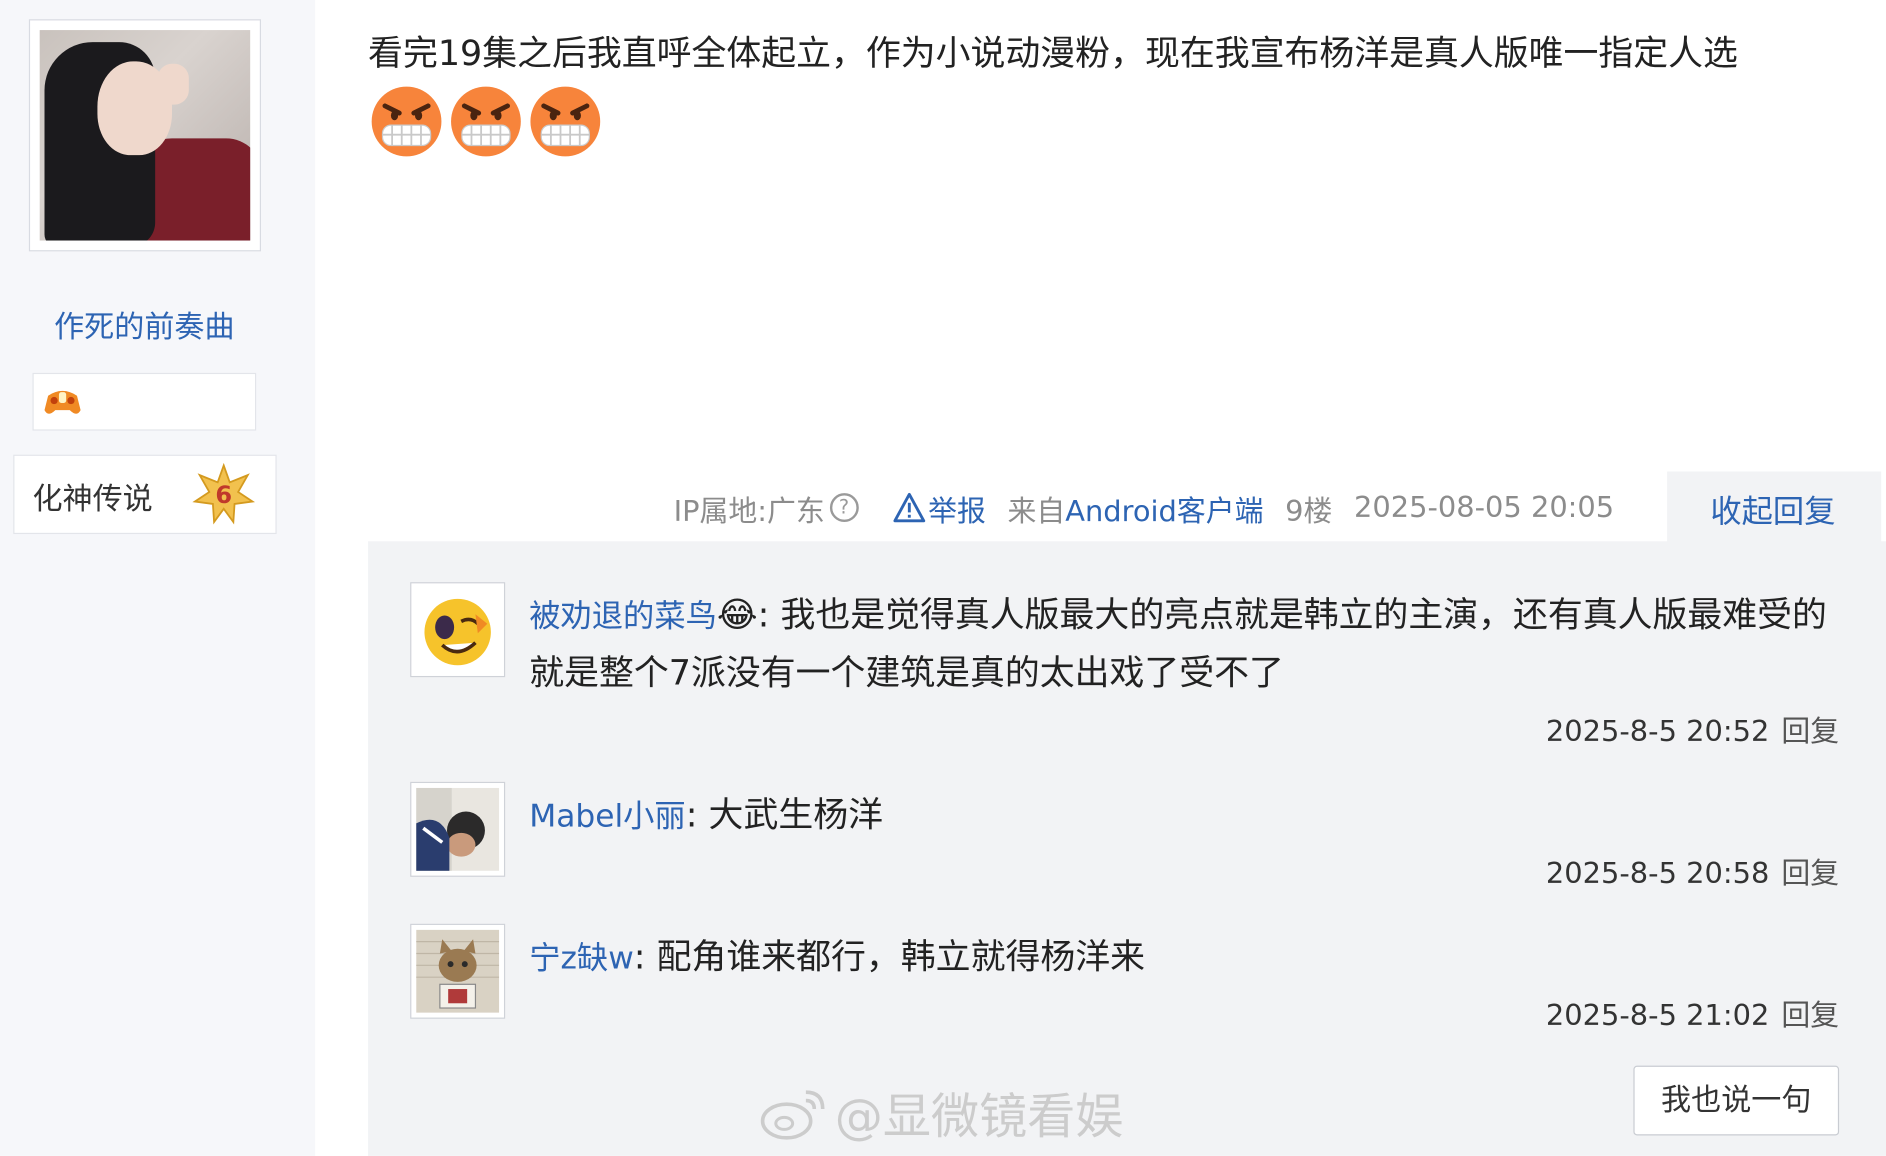 Image resolution: width=1886 pixels, height=1156 pixels. I want to click on person-photo-avatar, so click(458, 829).